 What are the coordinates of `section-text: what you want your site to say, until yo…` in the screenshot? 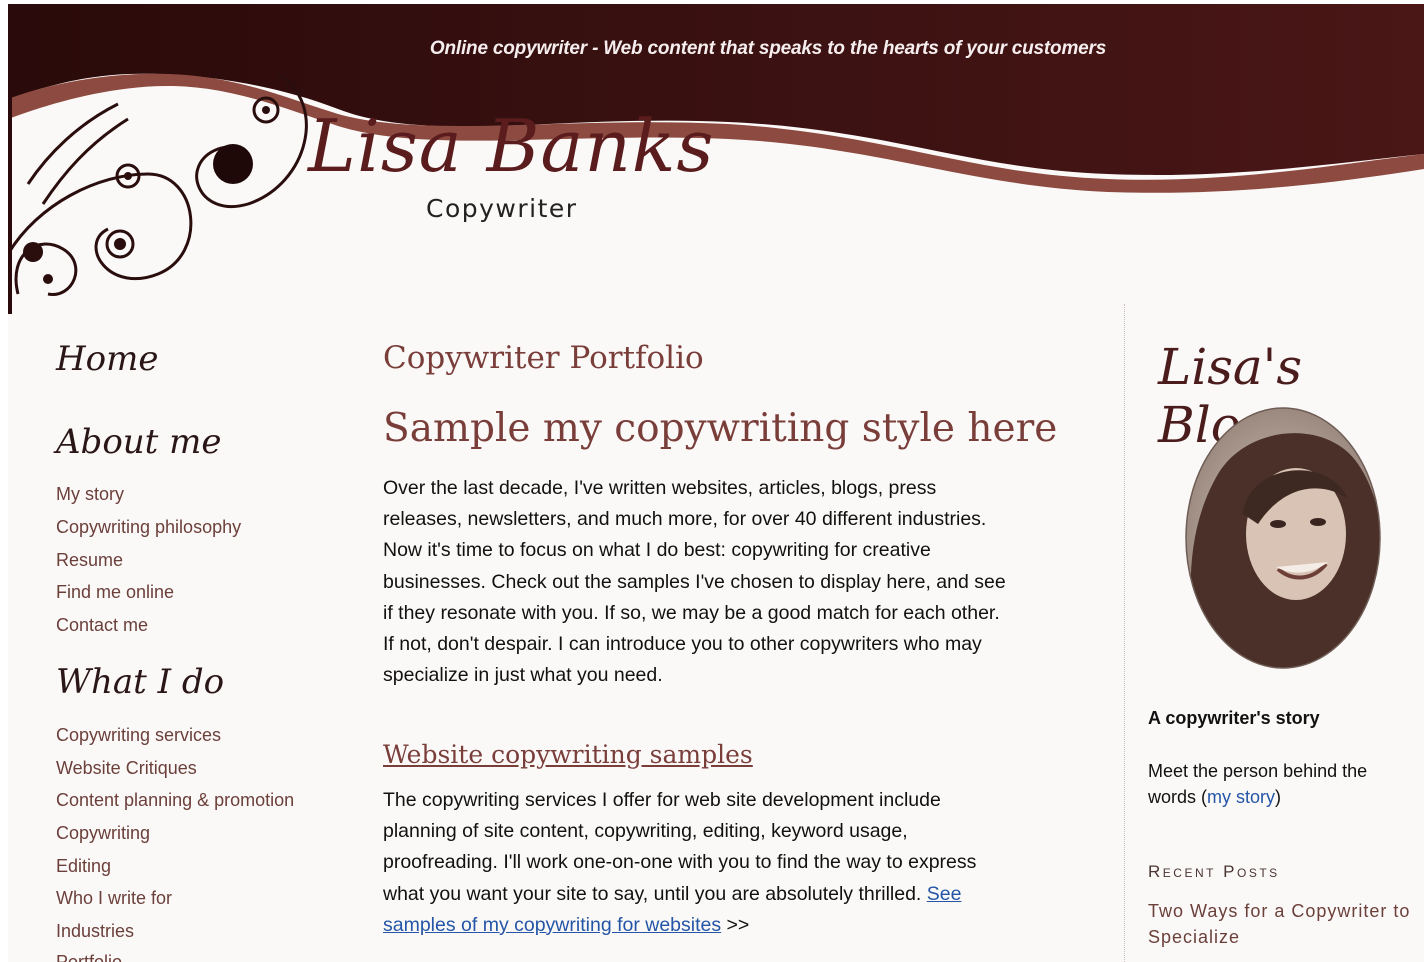 It's located at (655, 893).